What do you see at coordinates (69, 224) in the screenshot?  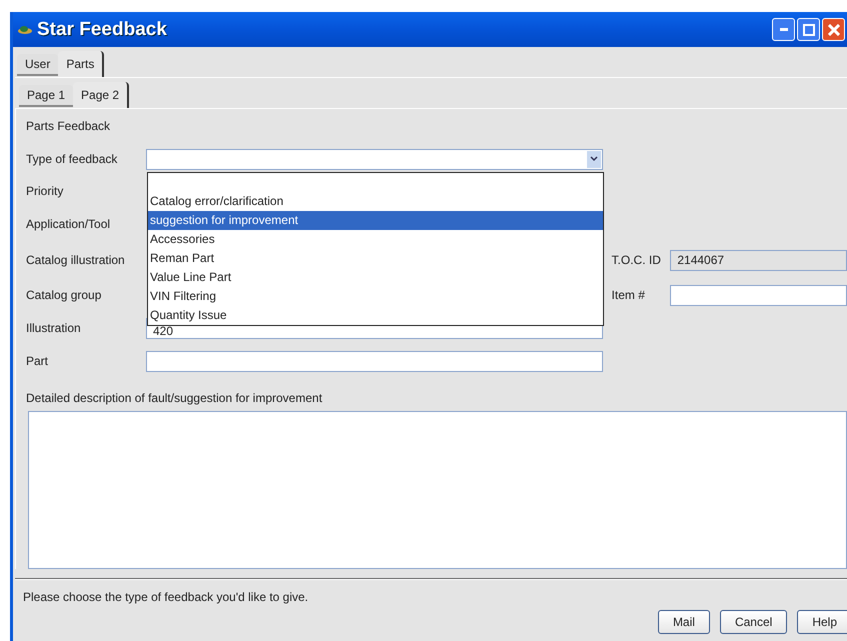 I see `field-label: Application/Tool` at bounding box center [69, 224].